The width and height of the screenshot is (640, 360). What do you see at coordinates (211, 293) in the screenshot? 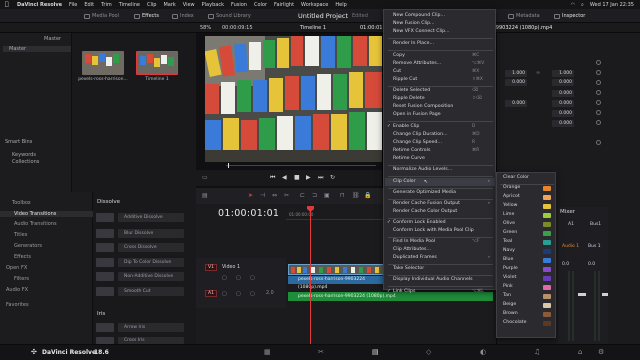
I see `audio-track-badge: A1` at bounding box center [211, 293].